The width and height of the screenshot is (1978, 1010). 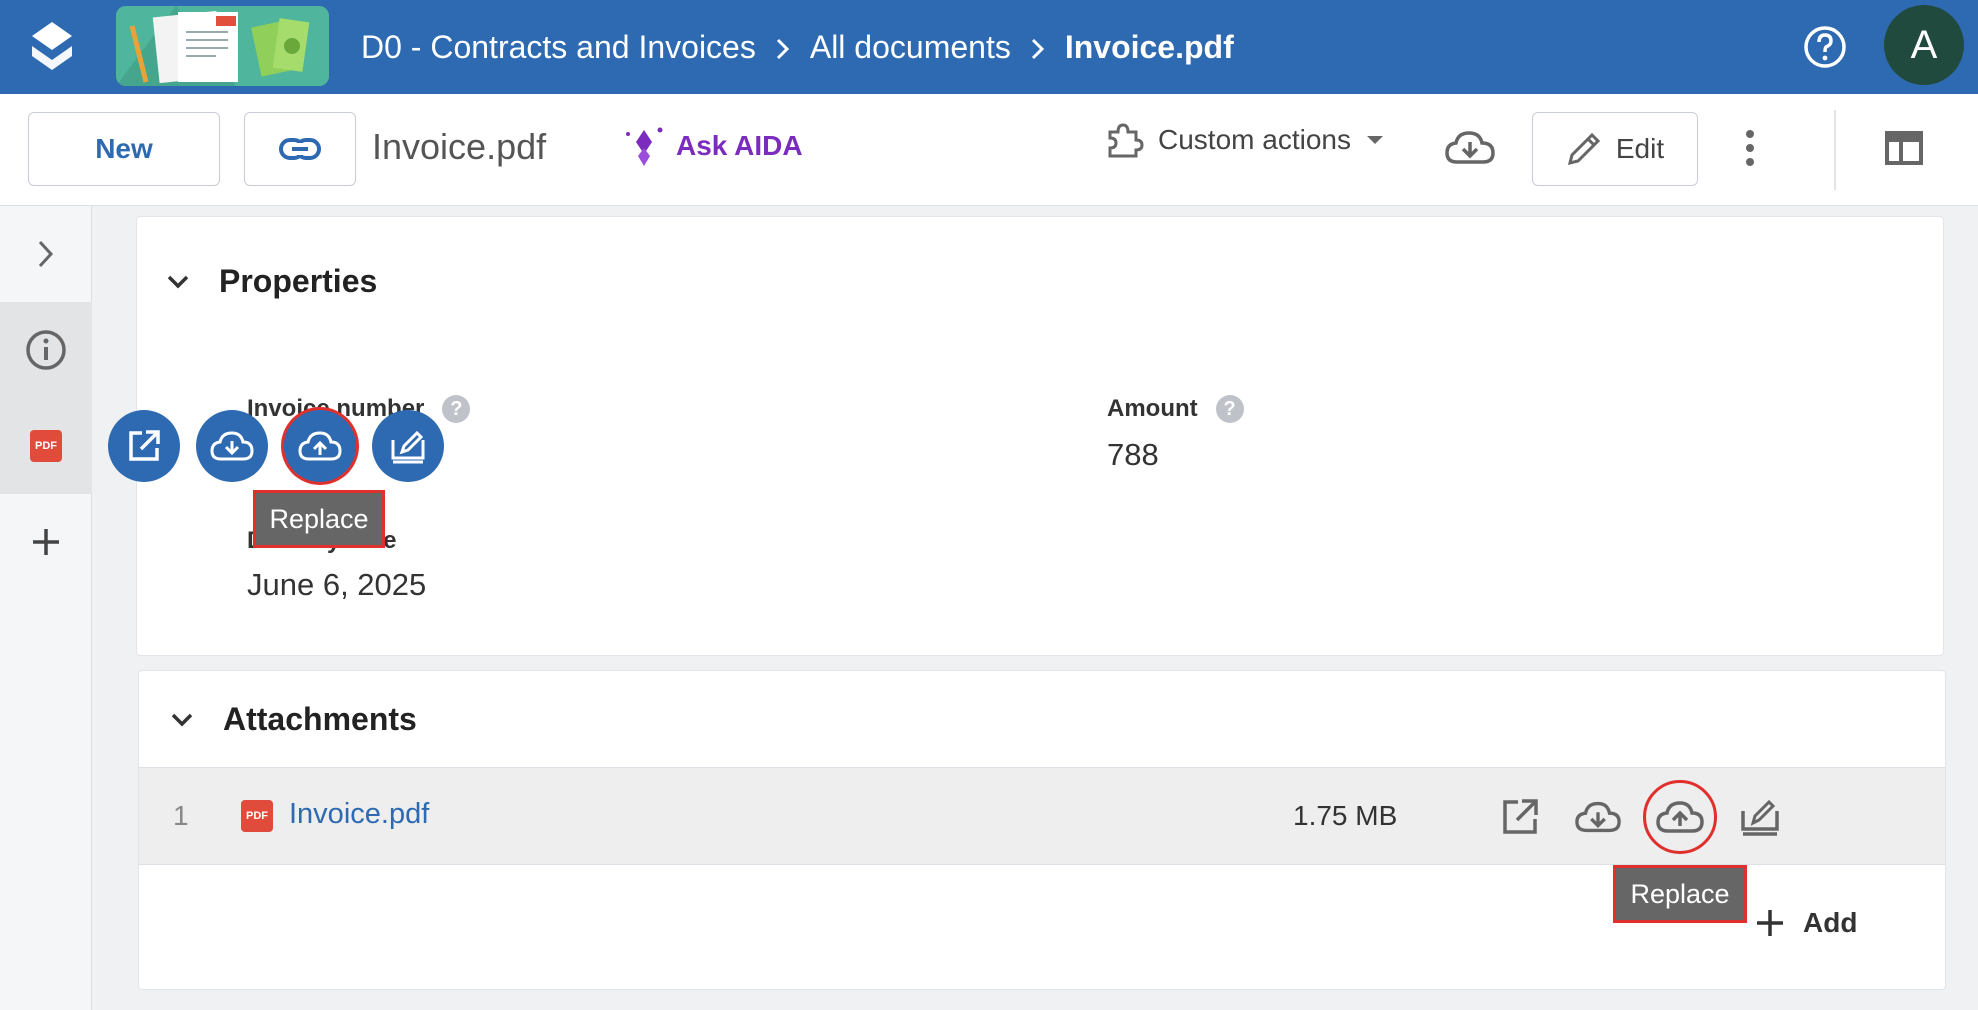 I want to click on link-icon, so click(x=300, y=149).